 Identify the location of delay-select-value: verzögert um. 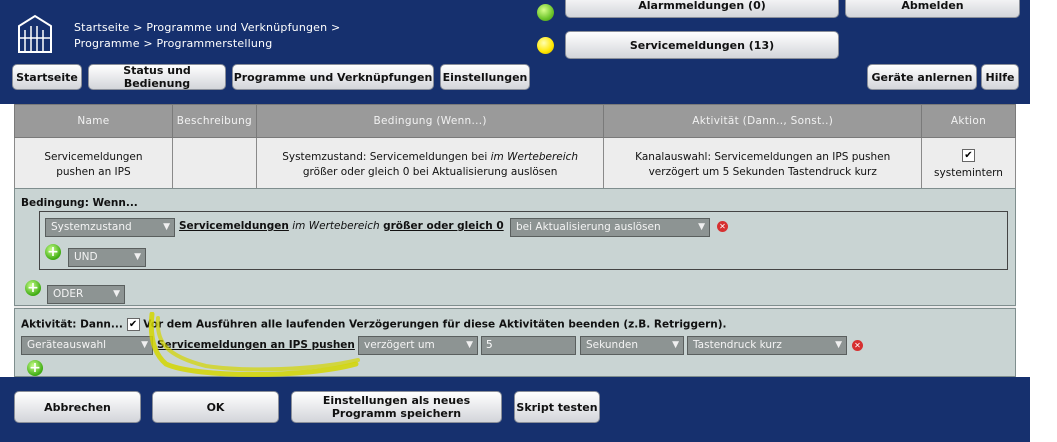
(399, 345).